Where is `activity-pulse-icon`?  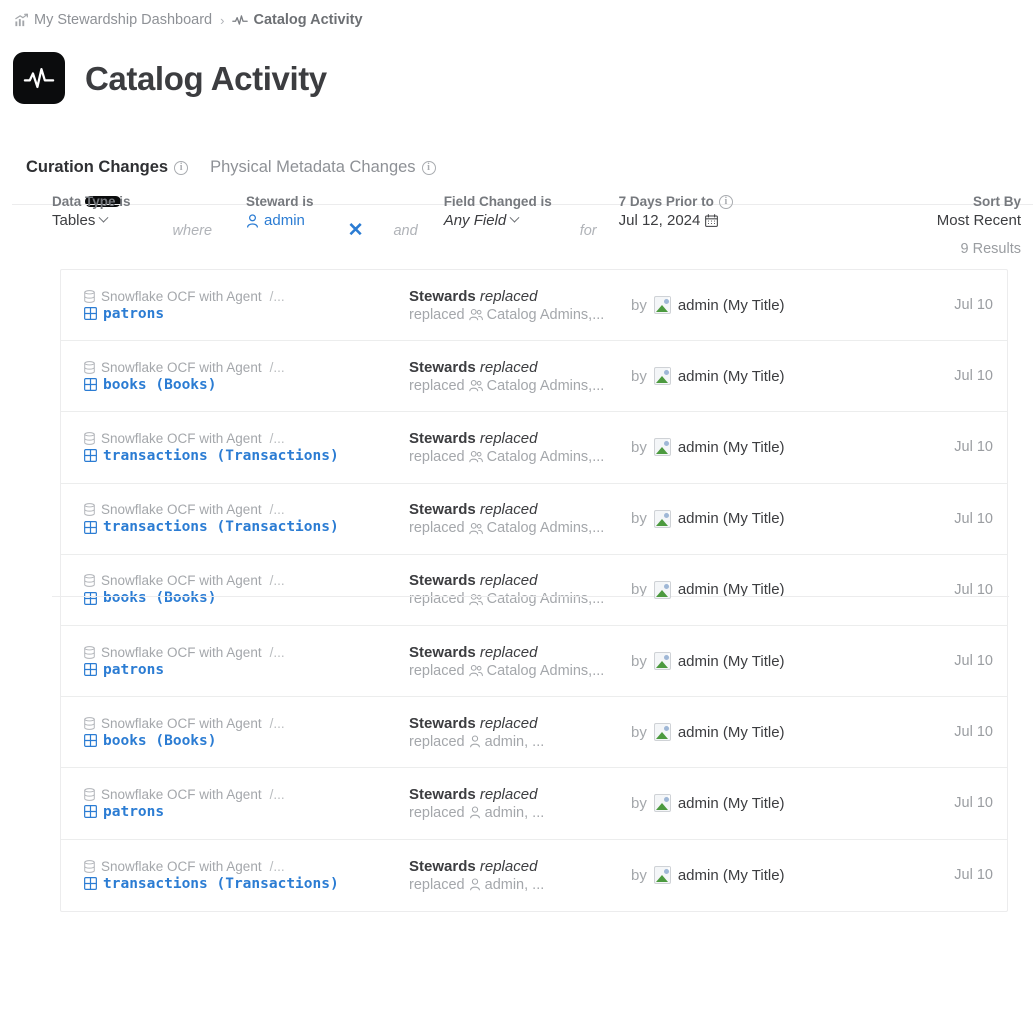 activity-pulse-icon is located at coordinates (39, 78).